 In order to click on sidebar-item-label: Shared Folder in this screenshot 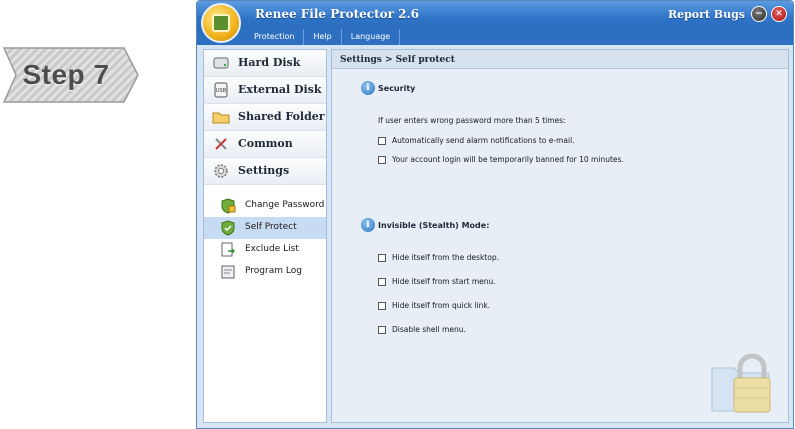, I will do `click(281, 116)`.